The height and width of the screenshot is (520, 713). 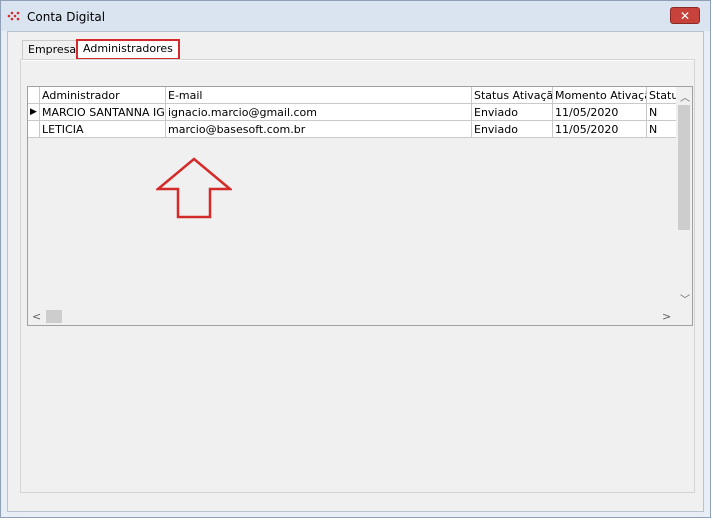 I want to click on column-header-status: Status, so click(x=662, y=95).